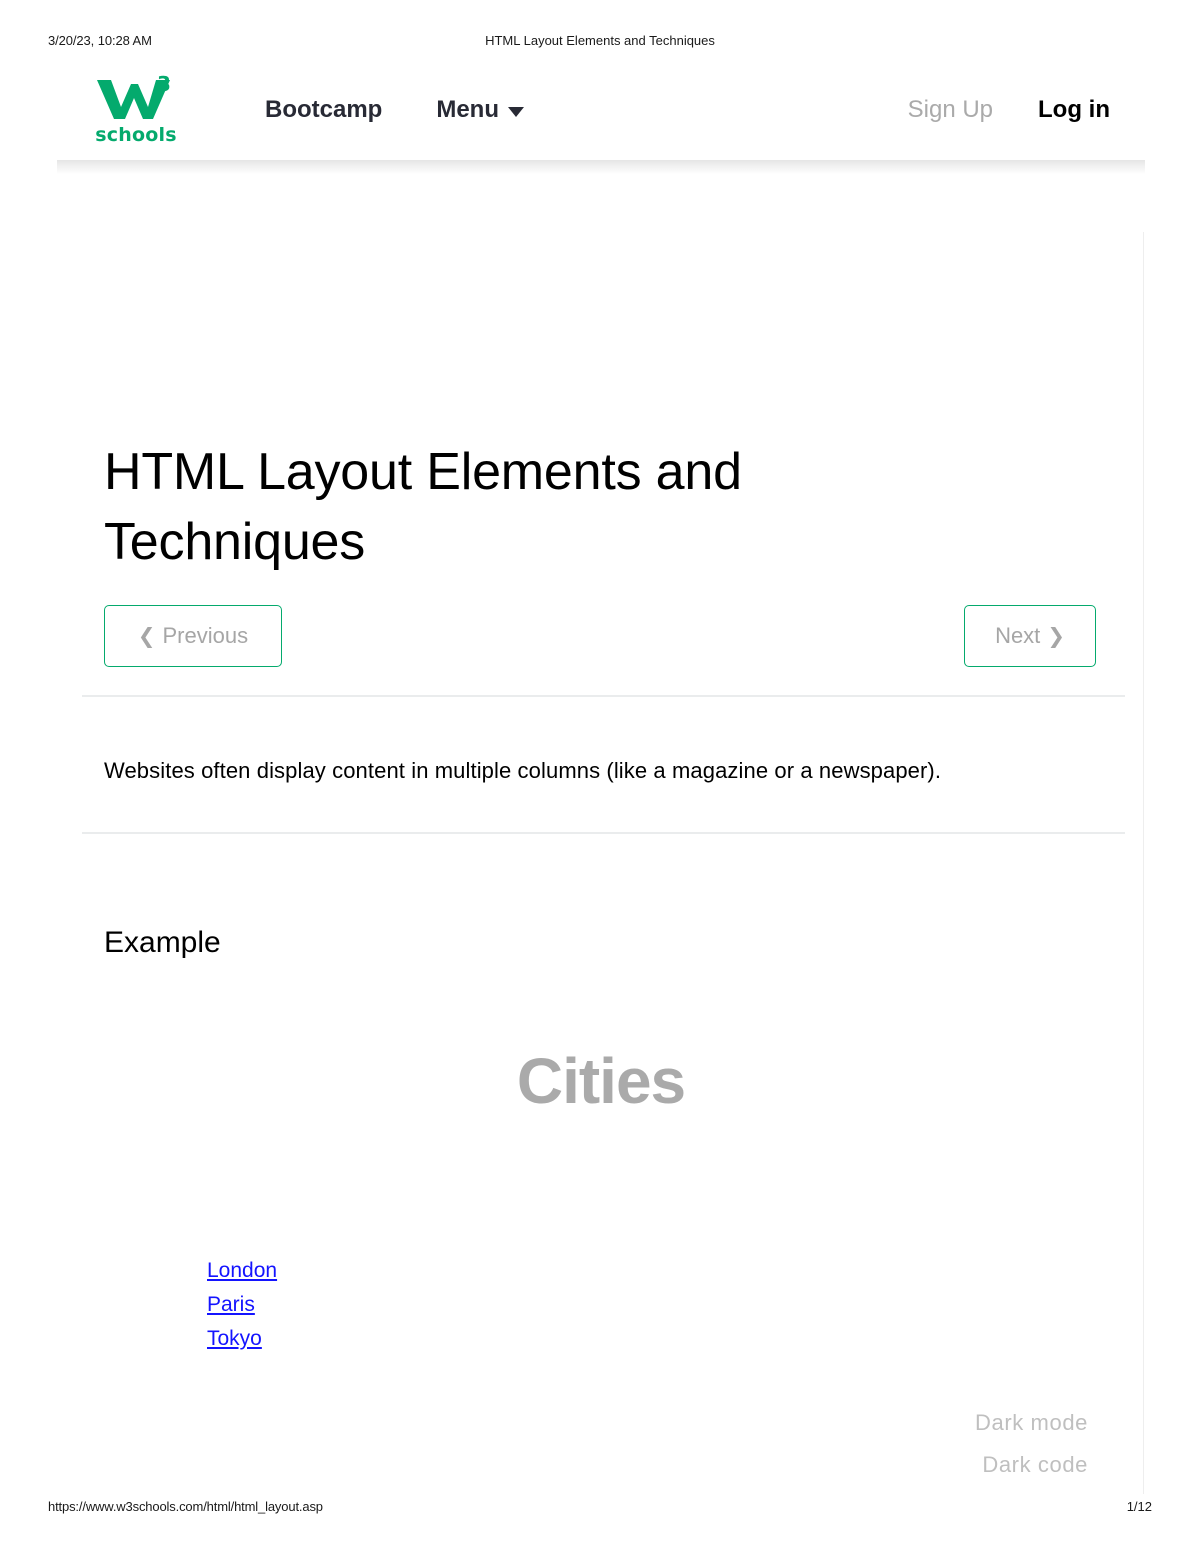 The image size is (1200, 1553). I want to click on chevron-right-icon: ❯, so click(1056, 636).